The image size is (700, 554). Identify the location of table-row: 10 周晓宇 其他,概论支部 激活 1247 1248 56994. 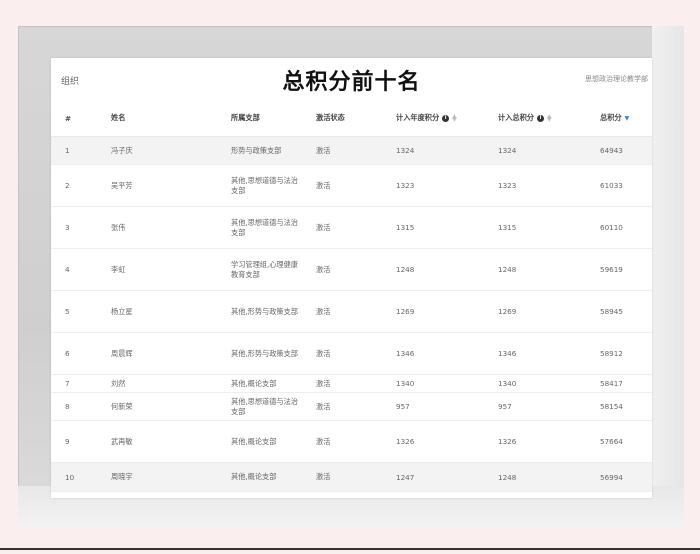
(351, 477).